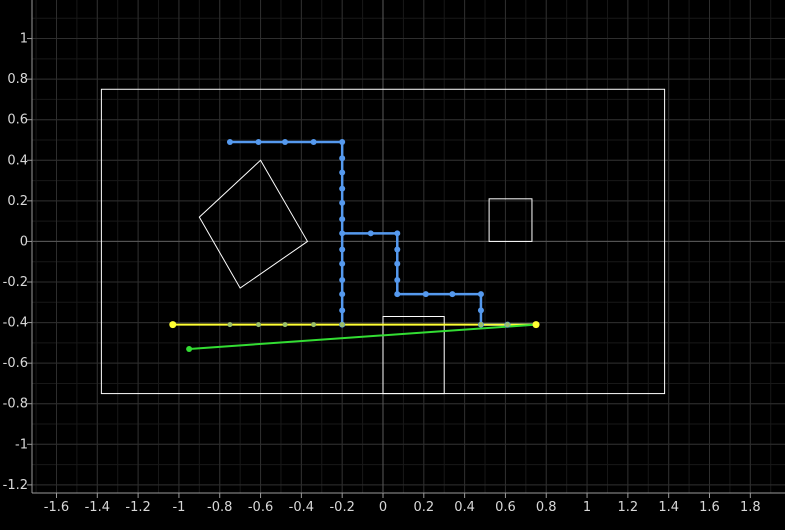 The image size is (785, 530). What do you see at coordinates (219, 507) in the screenshot?
I see `x-tick-label: -0.8` at bounding box center [219, 507].